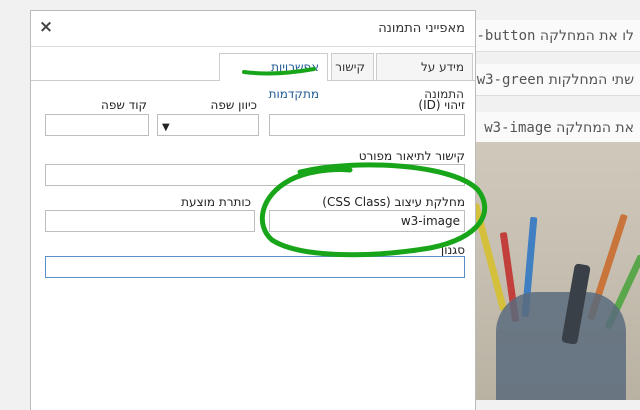 The width and height of the screenshot is (640, 410). I want to click on lang-code-field, so click(97, 125).